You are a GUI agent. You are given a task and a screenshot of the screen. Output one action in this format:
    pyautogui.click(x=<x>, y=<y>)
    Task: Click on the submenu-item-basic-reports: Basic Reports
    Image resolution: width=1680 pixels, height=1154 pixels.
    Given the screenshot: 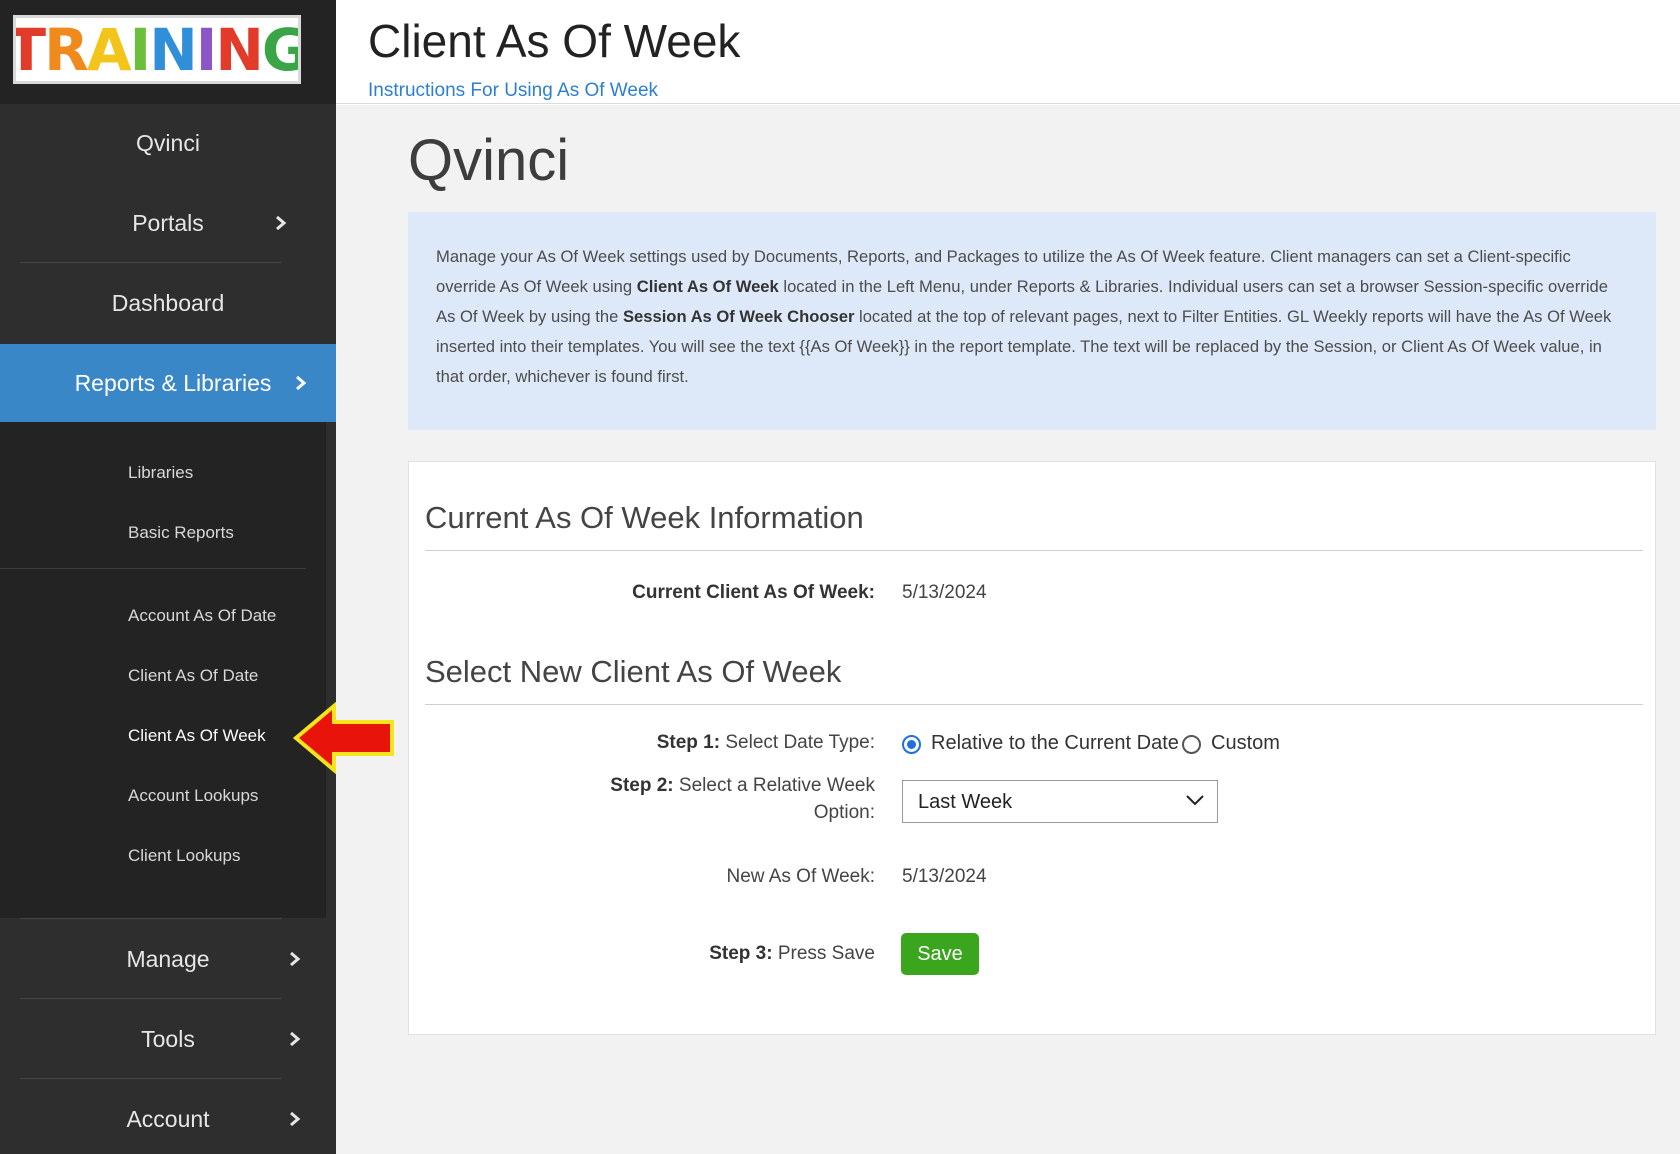 What is the action you would take?
    pyautogui.click(x=181, y=533)
    